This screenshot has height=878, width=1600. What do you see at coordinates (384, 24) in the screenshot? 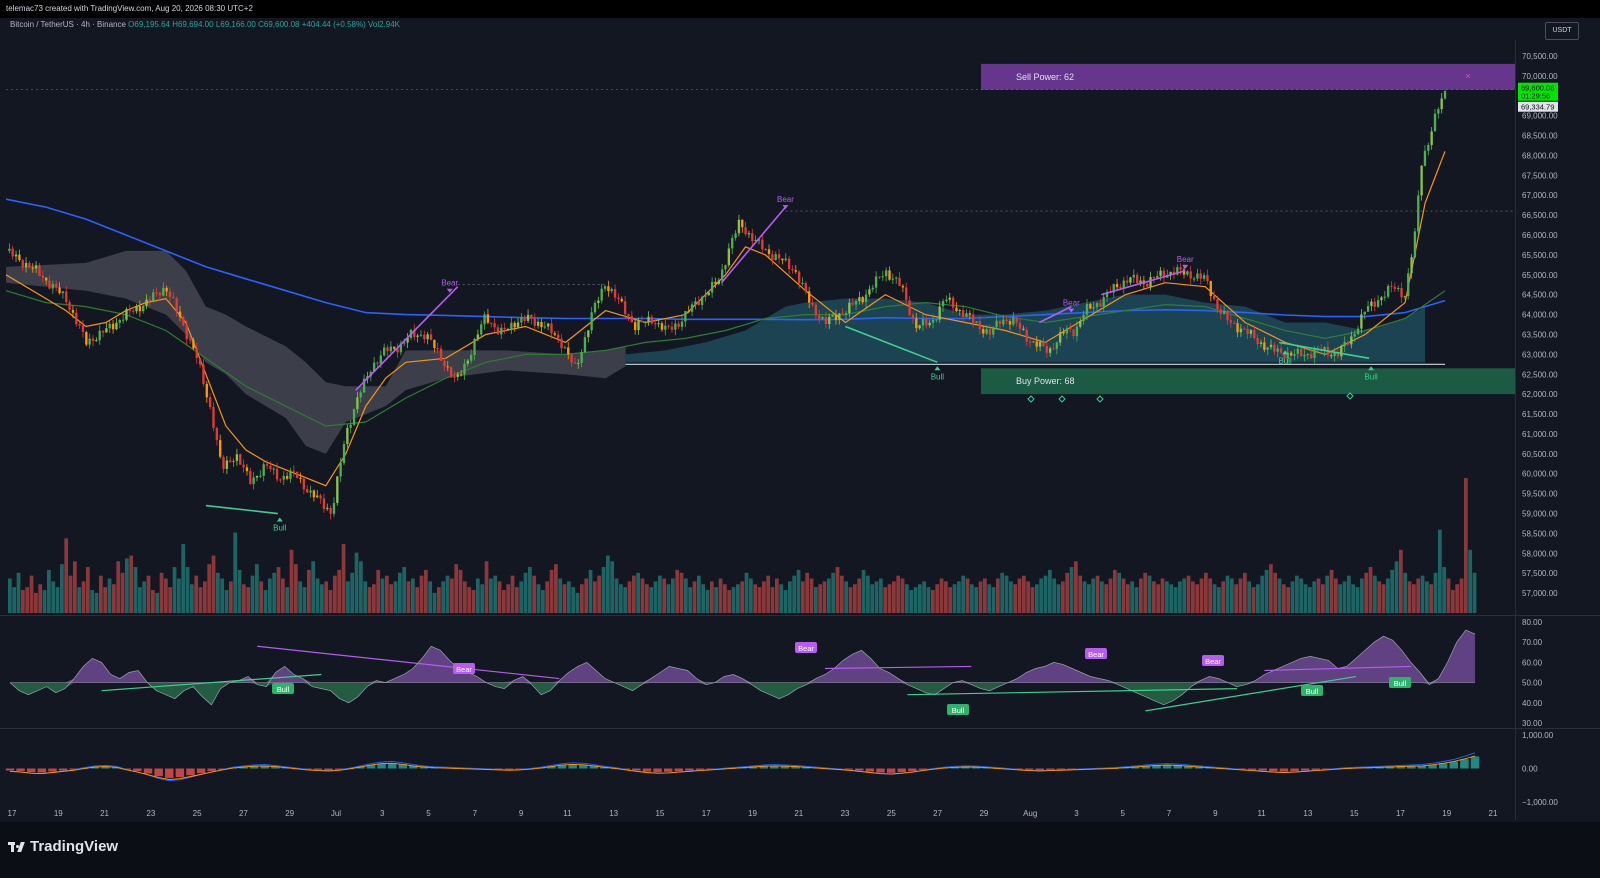
I see `volume-readout: Vol2.94K` at bounding box center [384, 24].